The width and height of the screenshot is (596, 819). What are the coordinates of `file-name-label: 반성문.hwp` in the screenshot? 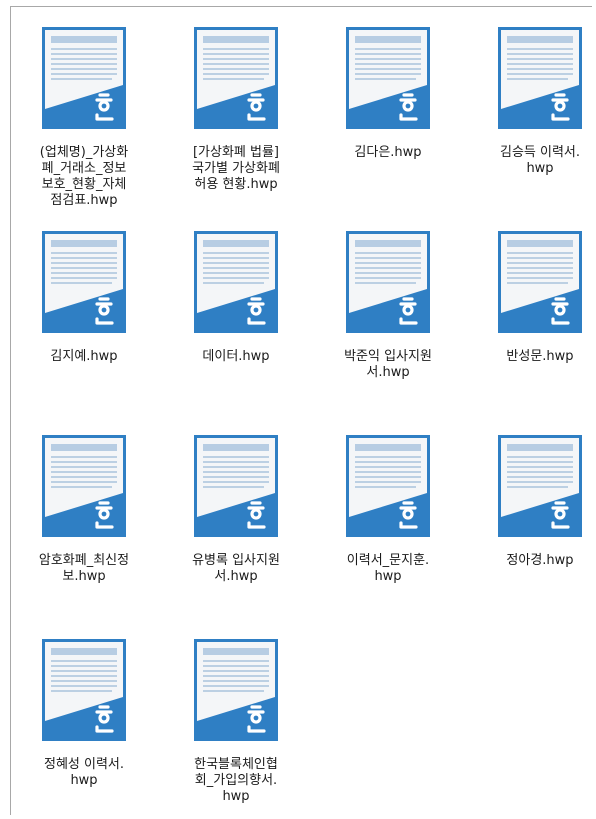 It's located at (540, 356).